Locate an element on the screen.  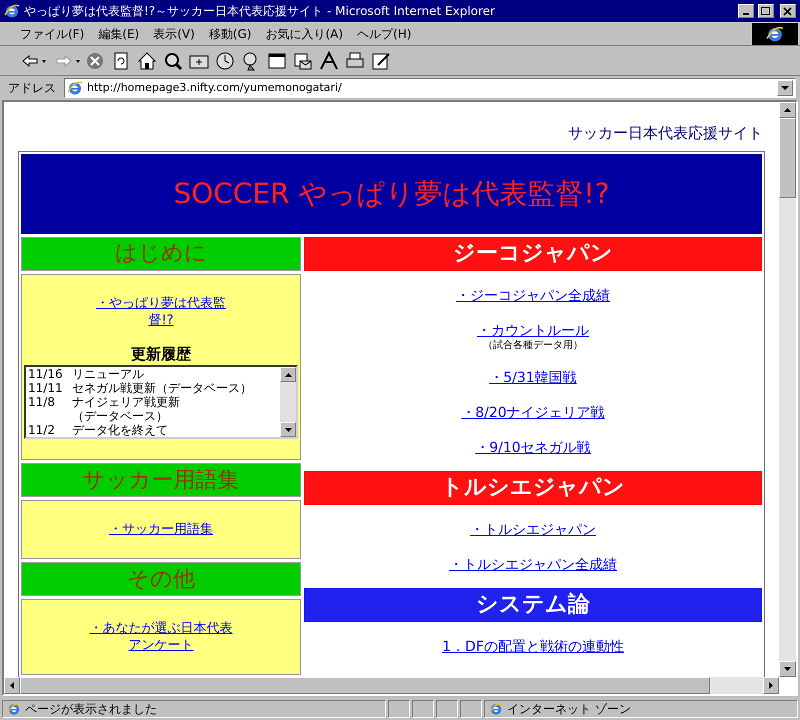
nav-link: ・カウントルール is located at coordinates (533, 331).